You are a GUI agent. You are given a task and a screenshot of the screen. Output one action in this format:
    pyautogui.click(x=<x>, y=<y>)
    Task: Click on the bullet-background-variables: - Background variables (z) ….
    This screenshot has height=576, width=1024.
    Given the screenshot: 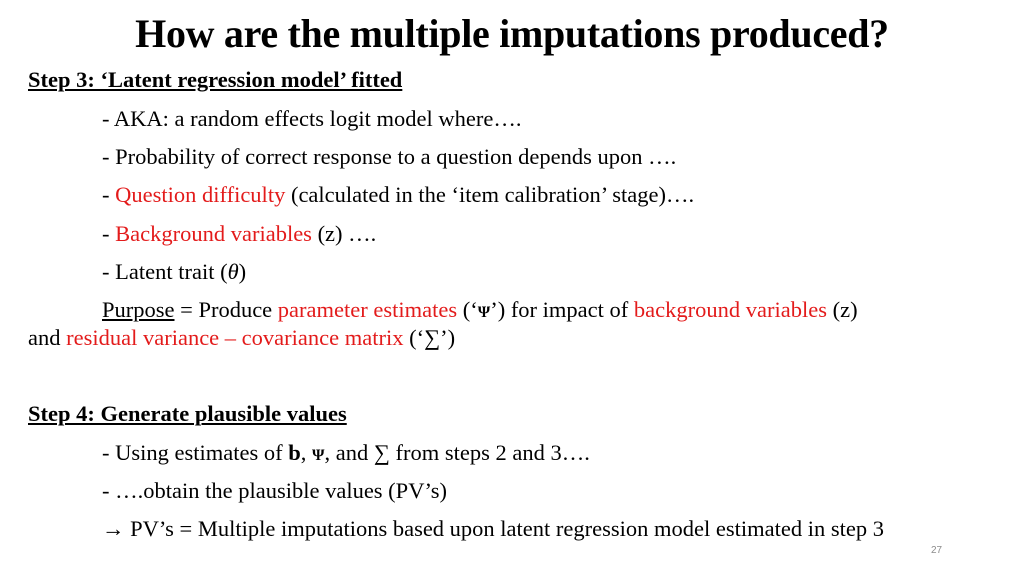 What is the action you would take?
    pyautogui.click(x=239, y=234)
    